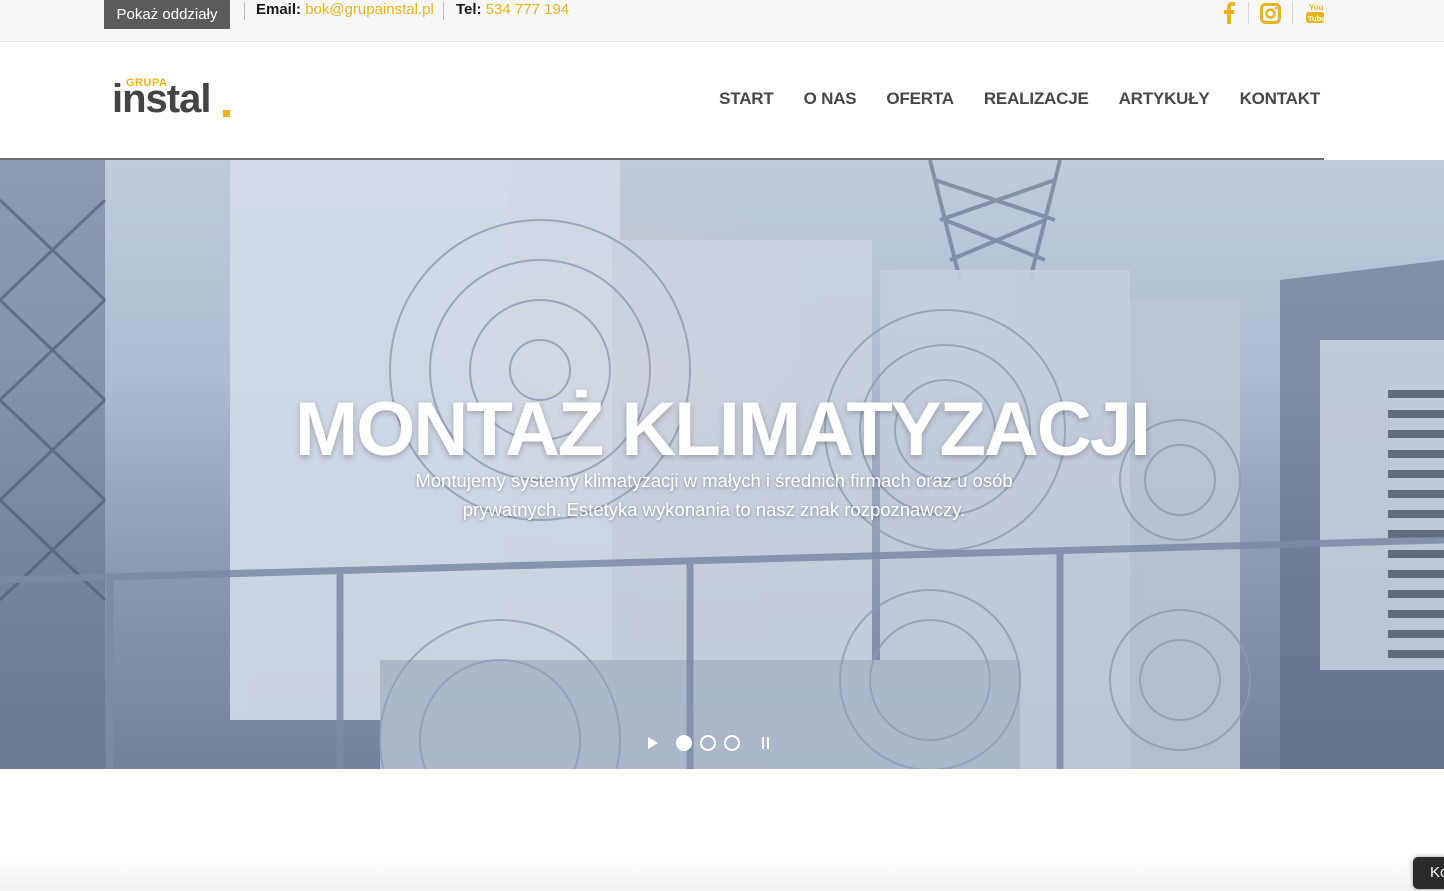  What do you see at coordinates (1229, 13) in the screenshot?
I see `facebook-icon` at bounding box center [1229, 13].